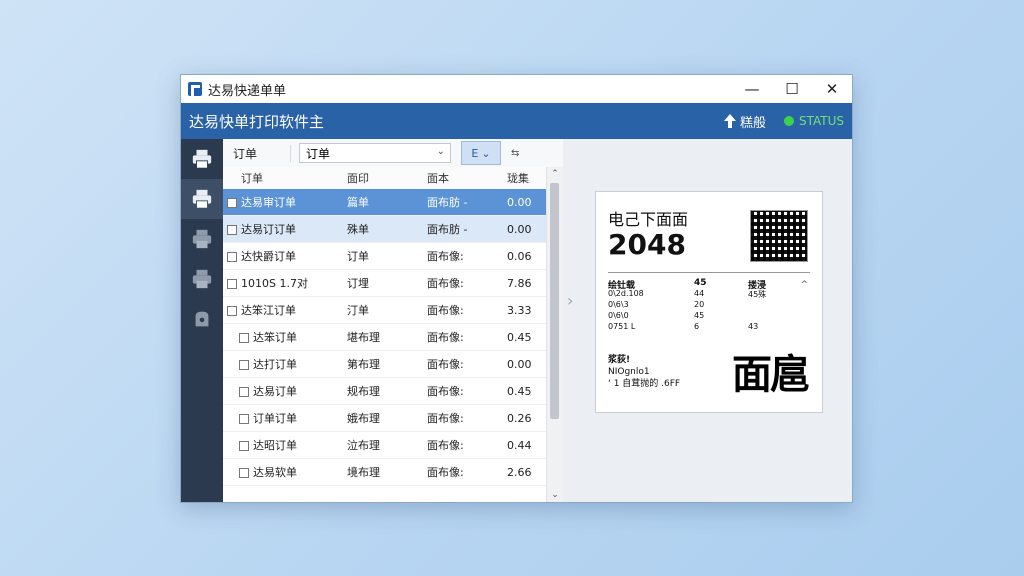 The width and height of the screenshot is (1024, 576). I want to click on table-cell: 订埋, so click(358, 283).